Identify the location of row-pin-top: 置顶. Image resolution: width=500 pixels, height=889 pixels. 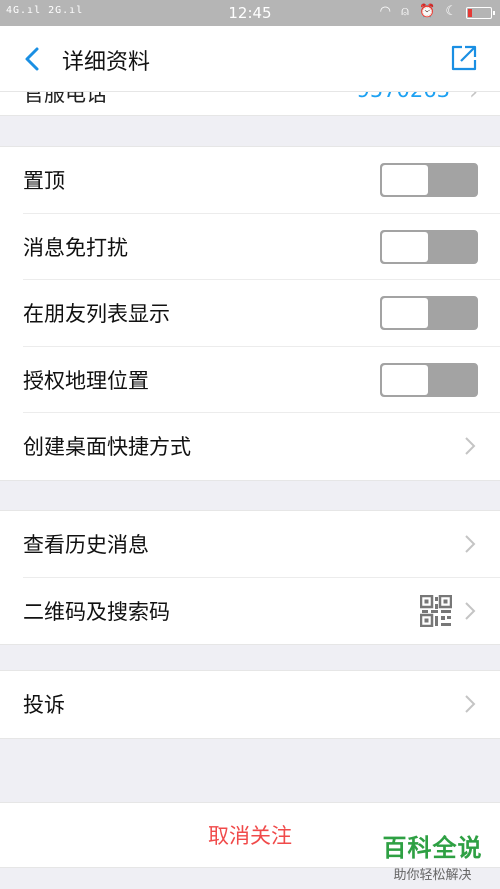
(250, 180).